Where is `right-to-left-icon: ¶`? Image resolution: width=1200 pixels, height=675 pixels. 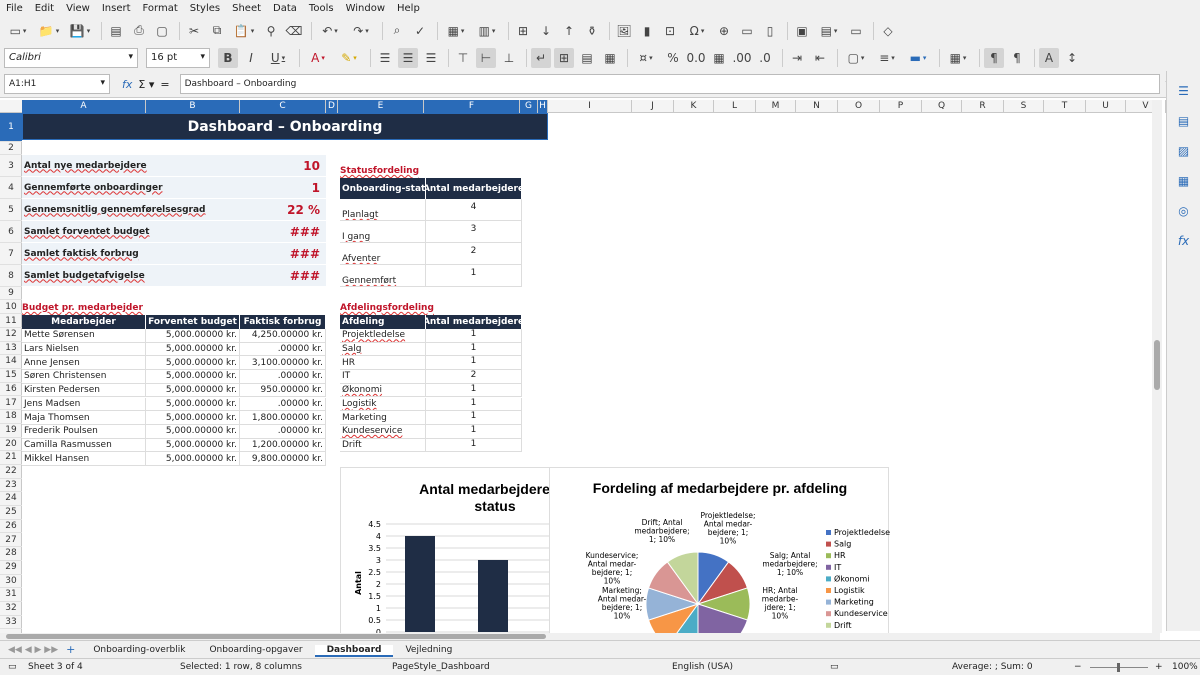
right-to-left-icon: ¶ is located at coordinates (1017, 58).